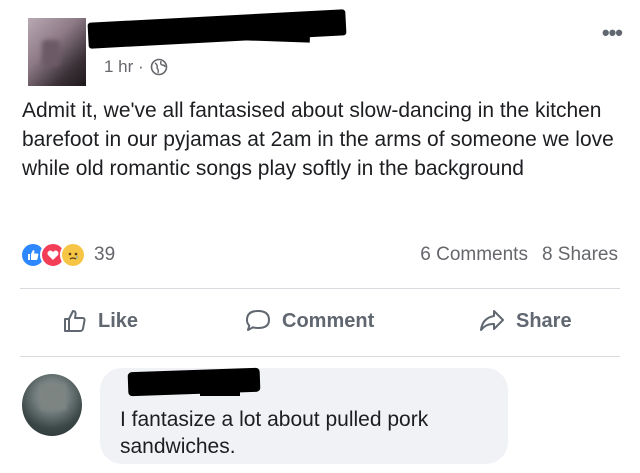  What do you see at coordinates (612, 33) in the screenshot?
I see `more-options-icon: •••` at bounding box center [612, 33].